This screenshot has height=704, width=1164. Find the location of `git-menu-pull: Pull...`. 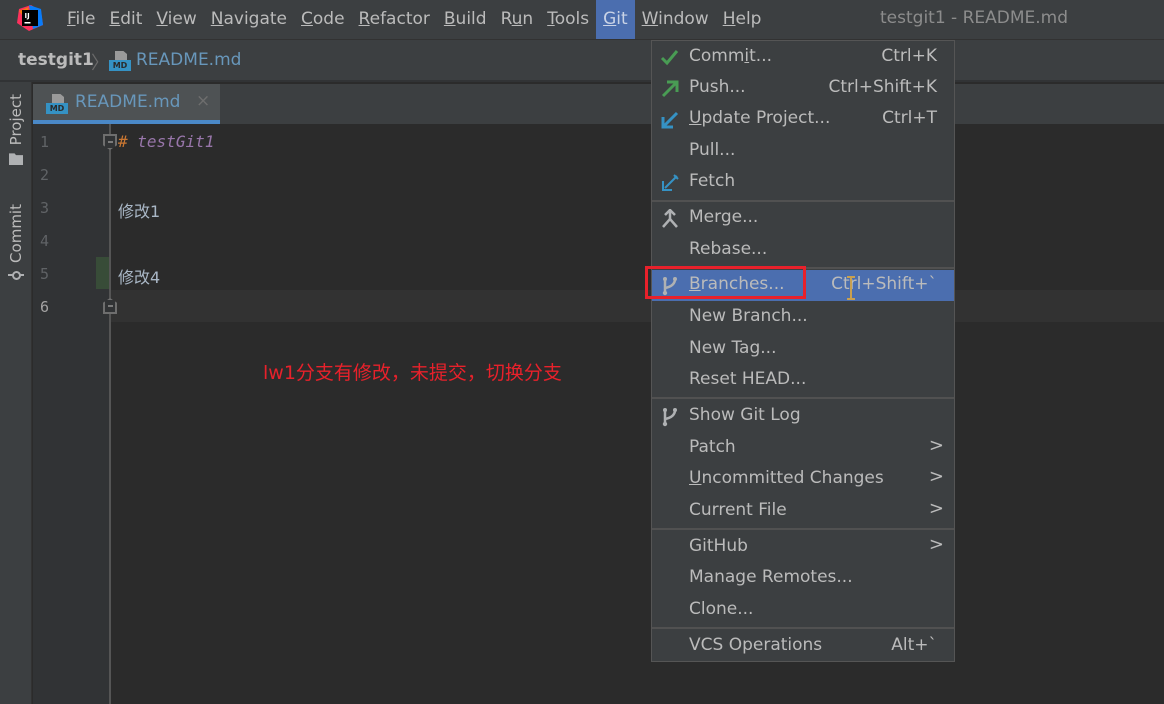

git-menu-pull: Pull... is located at coordinates (803, 151).